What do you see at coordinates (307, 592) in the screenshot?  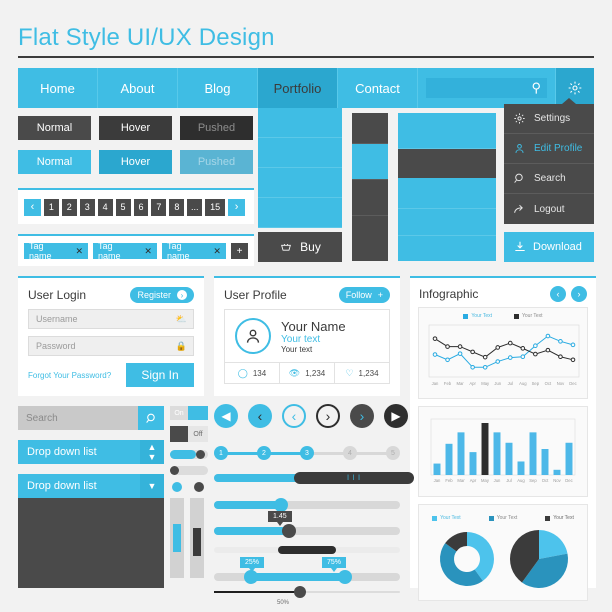 I see `slider-thin` at bounding box center [307, 592].